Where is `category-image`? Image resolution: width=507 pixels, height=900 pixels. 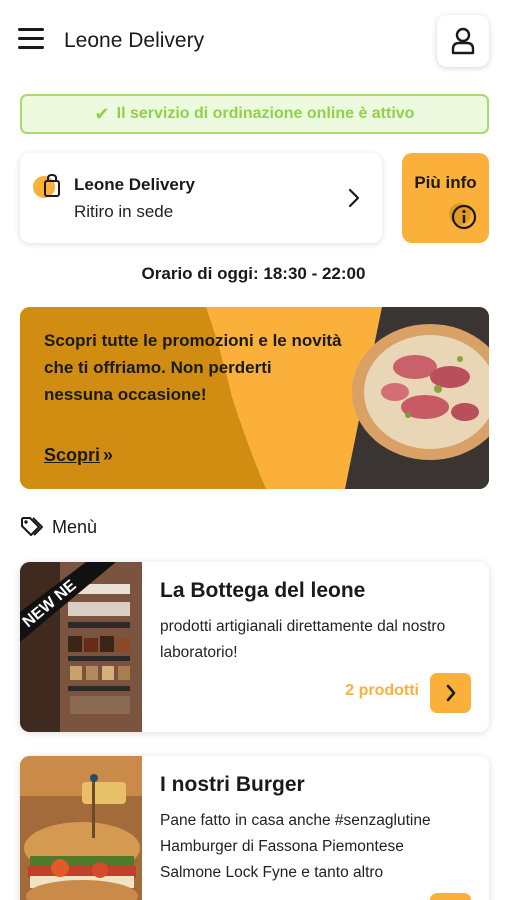
category-image is located at coordinates (81, 828).